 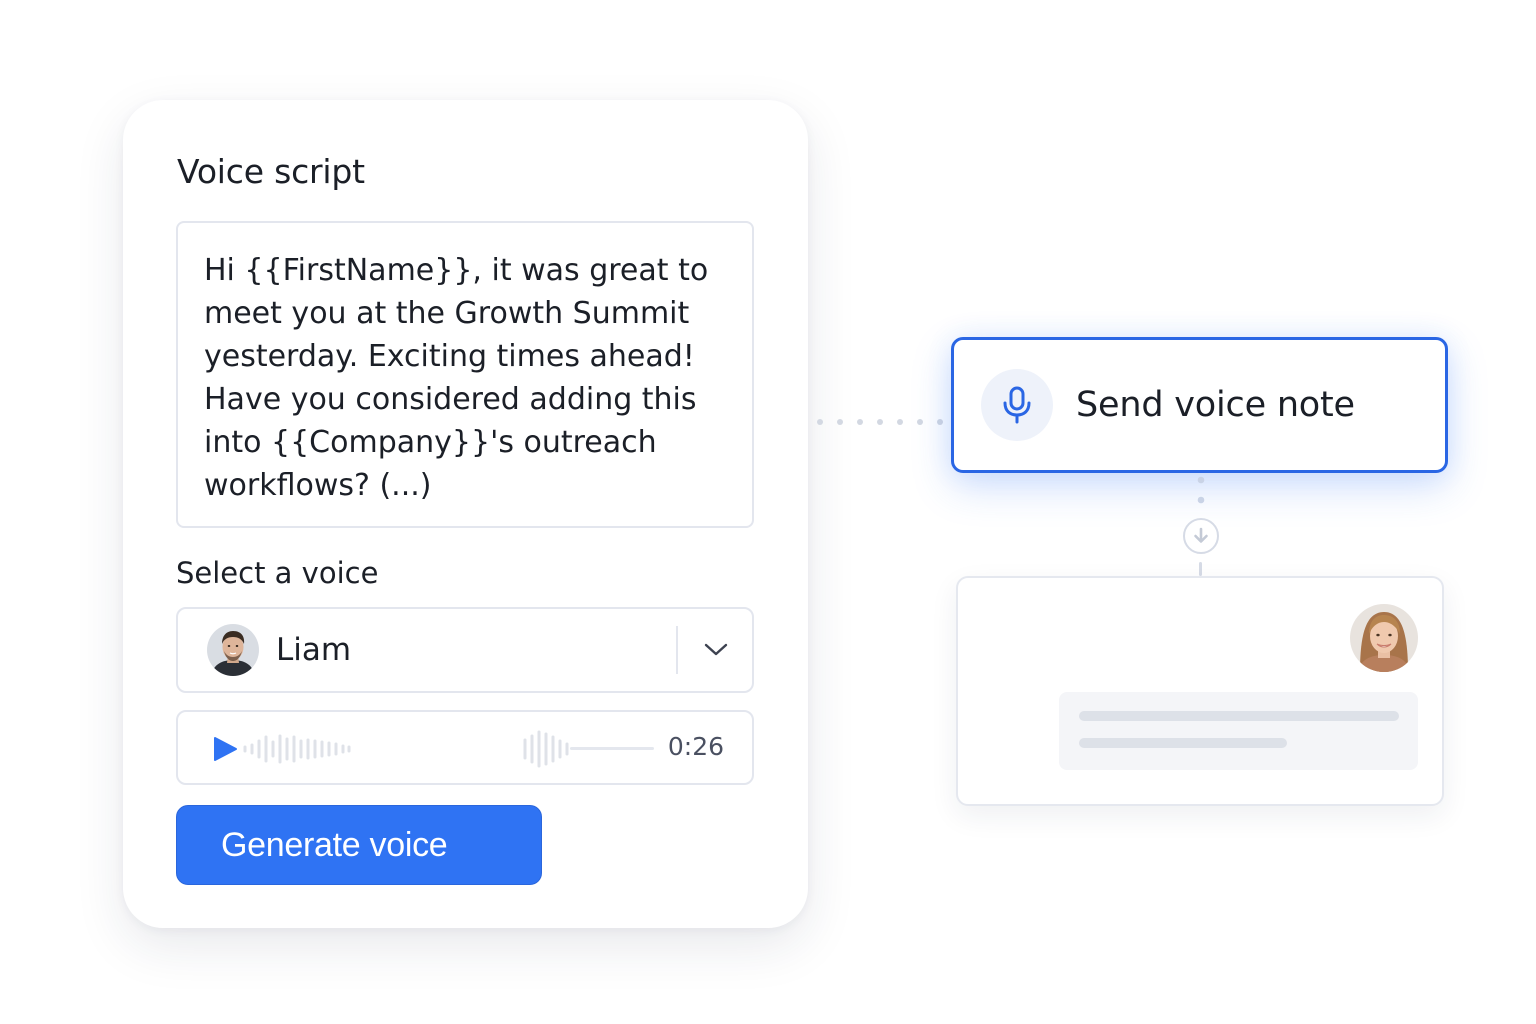 What do you see at coordinates (359, 845) in the screenshot?
I see `generate-voice-button: Generate voice` at bounding box center [359, 845].